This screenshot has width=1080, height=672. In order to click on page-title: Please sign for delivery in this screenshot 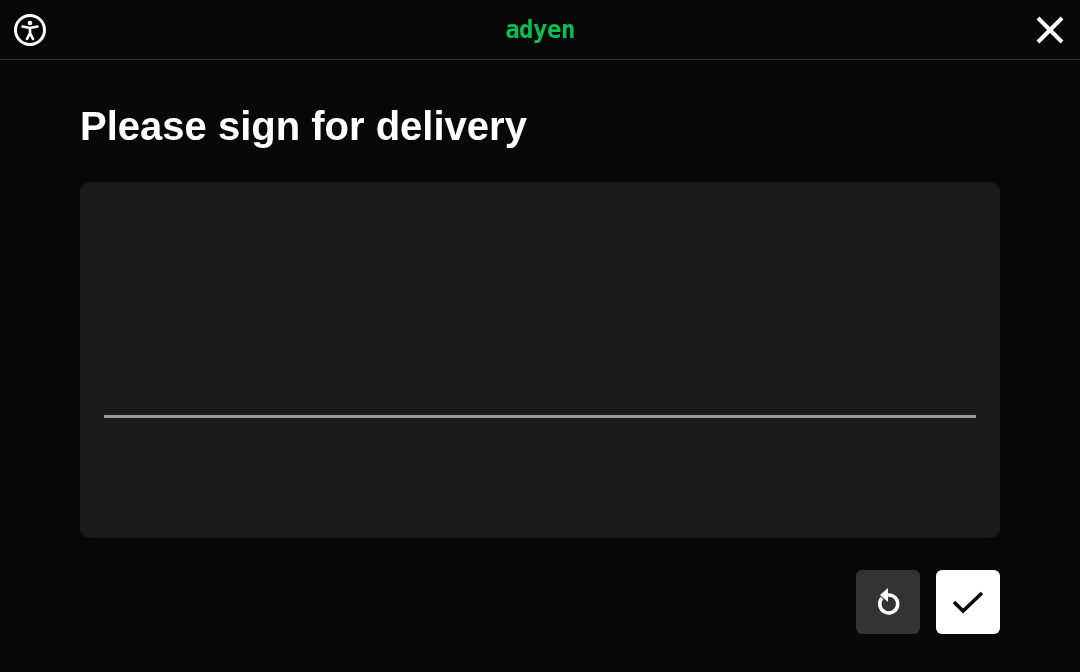, I will do `click(304, 126)`.